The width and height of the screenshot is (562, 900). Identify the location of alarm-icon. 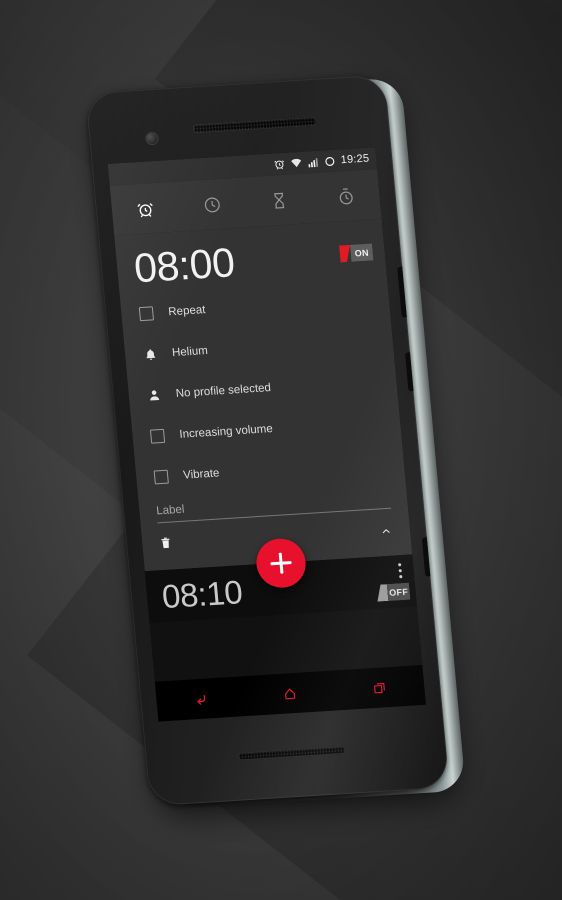
(279, 164).